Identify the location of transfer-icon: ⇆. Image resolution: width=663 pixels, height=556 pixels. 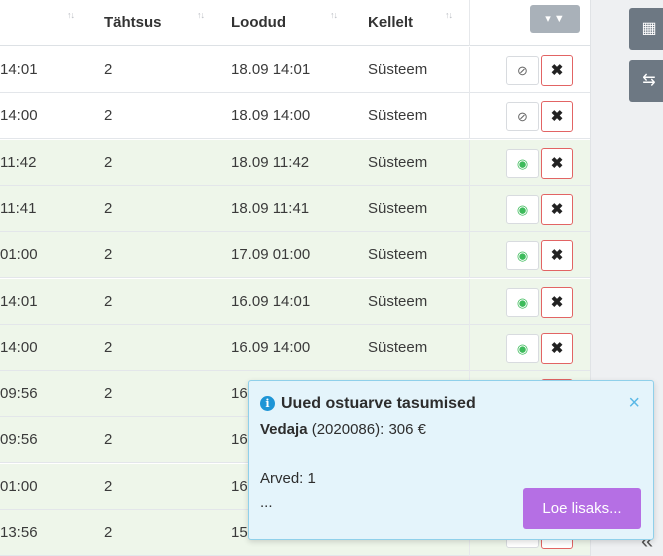
(649, 80).